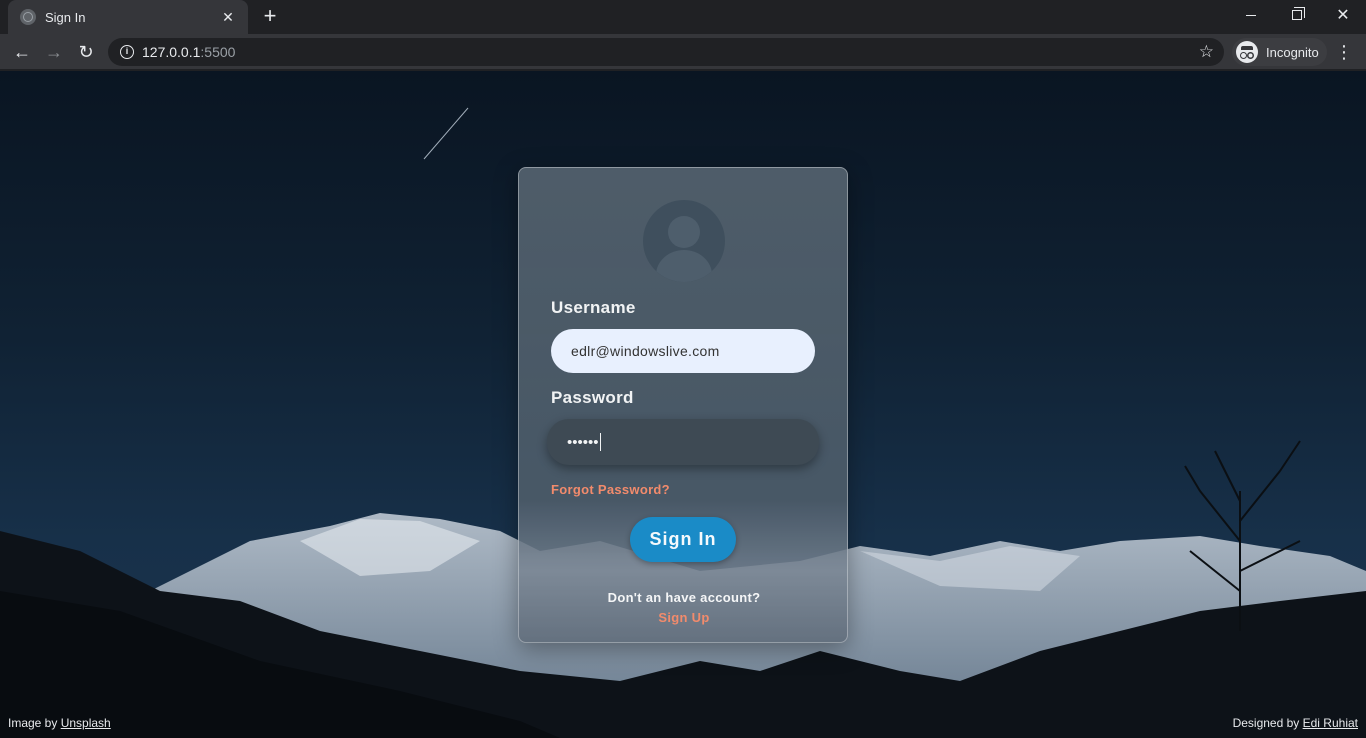 The height and width of the screenshot is (738, 1366). I want to click on sign-up-link: Sign Up, so click(683, 617).